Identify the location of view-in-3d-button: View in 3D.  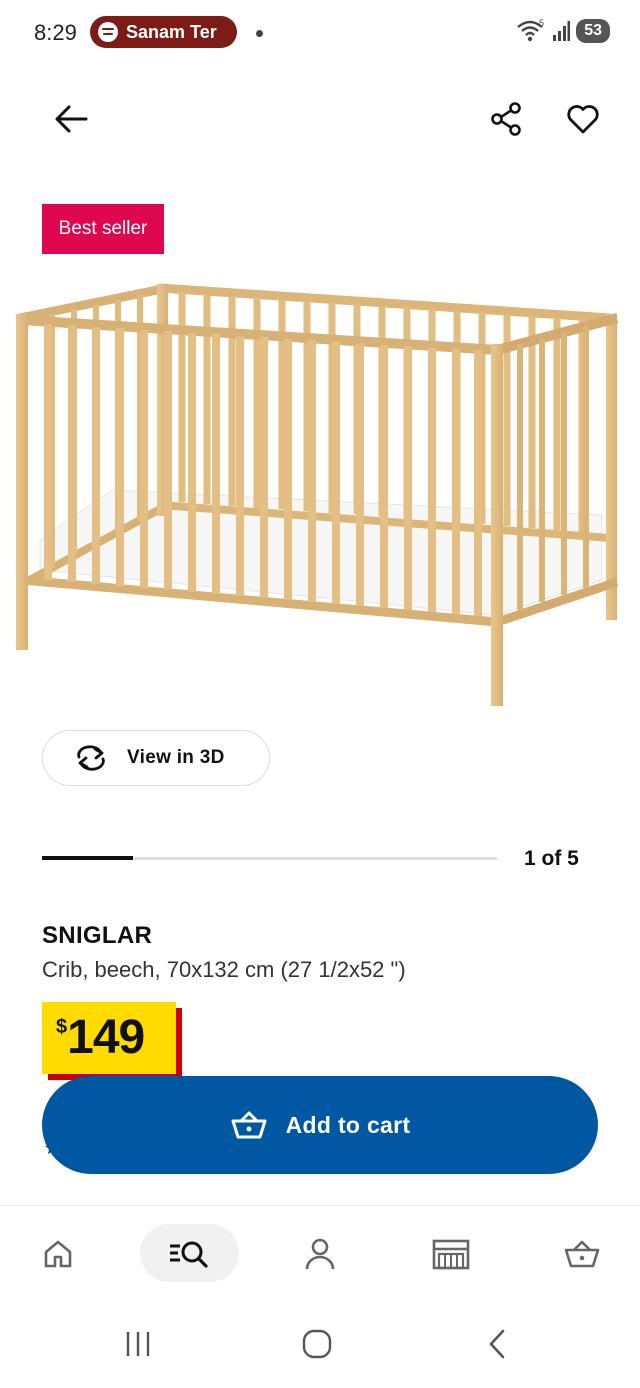
(156, 758).